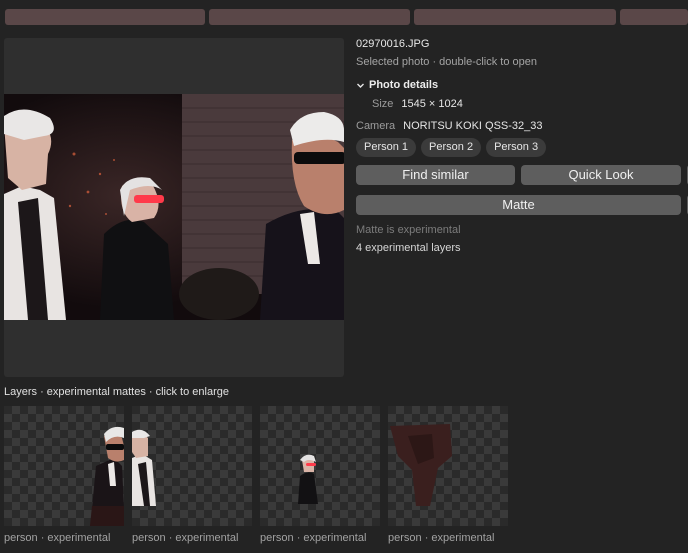 This screenshot has height=553, width=688. What do you see at coordinates (447, 62) in the screenshot?
I see `open-hint: Selected photo · double-click to open` at bounding box center [447, 62].